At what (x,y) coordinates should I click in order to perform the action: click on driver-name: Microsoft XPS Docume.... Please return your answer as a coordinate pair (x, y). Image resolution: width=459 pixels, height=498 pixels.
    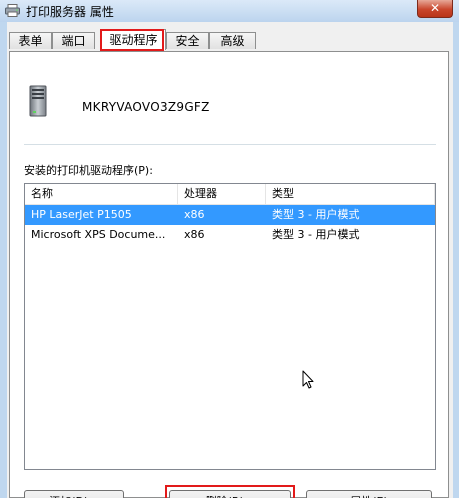
    Looking at the image, I should click on (98, 234).